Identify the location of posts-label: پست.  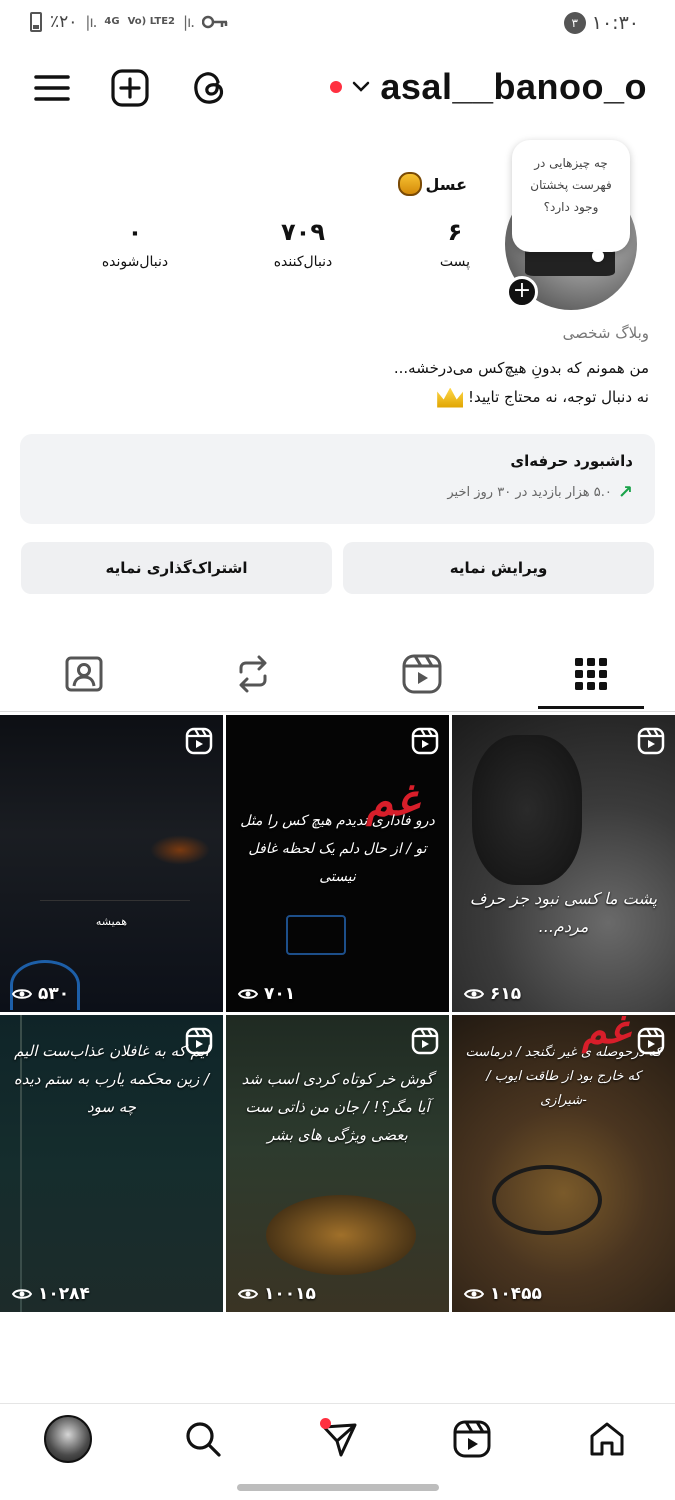
(455, 262).